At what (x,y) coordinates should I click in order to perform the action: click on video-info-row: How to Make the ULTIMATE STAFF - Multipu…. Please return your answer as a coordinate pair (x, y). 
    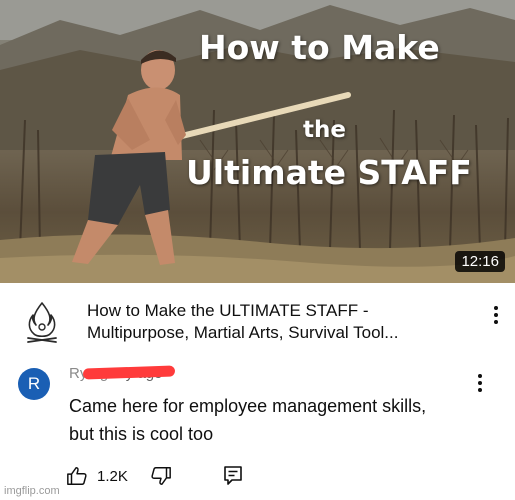
    Looking at the image, I should click on (257, 319).